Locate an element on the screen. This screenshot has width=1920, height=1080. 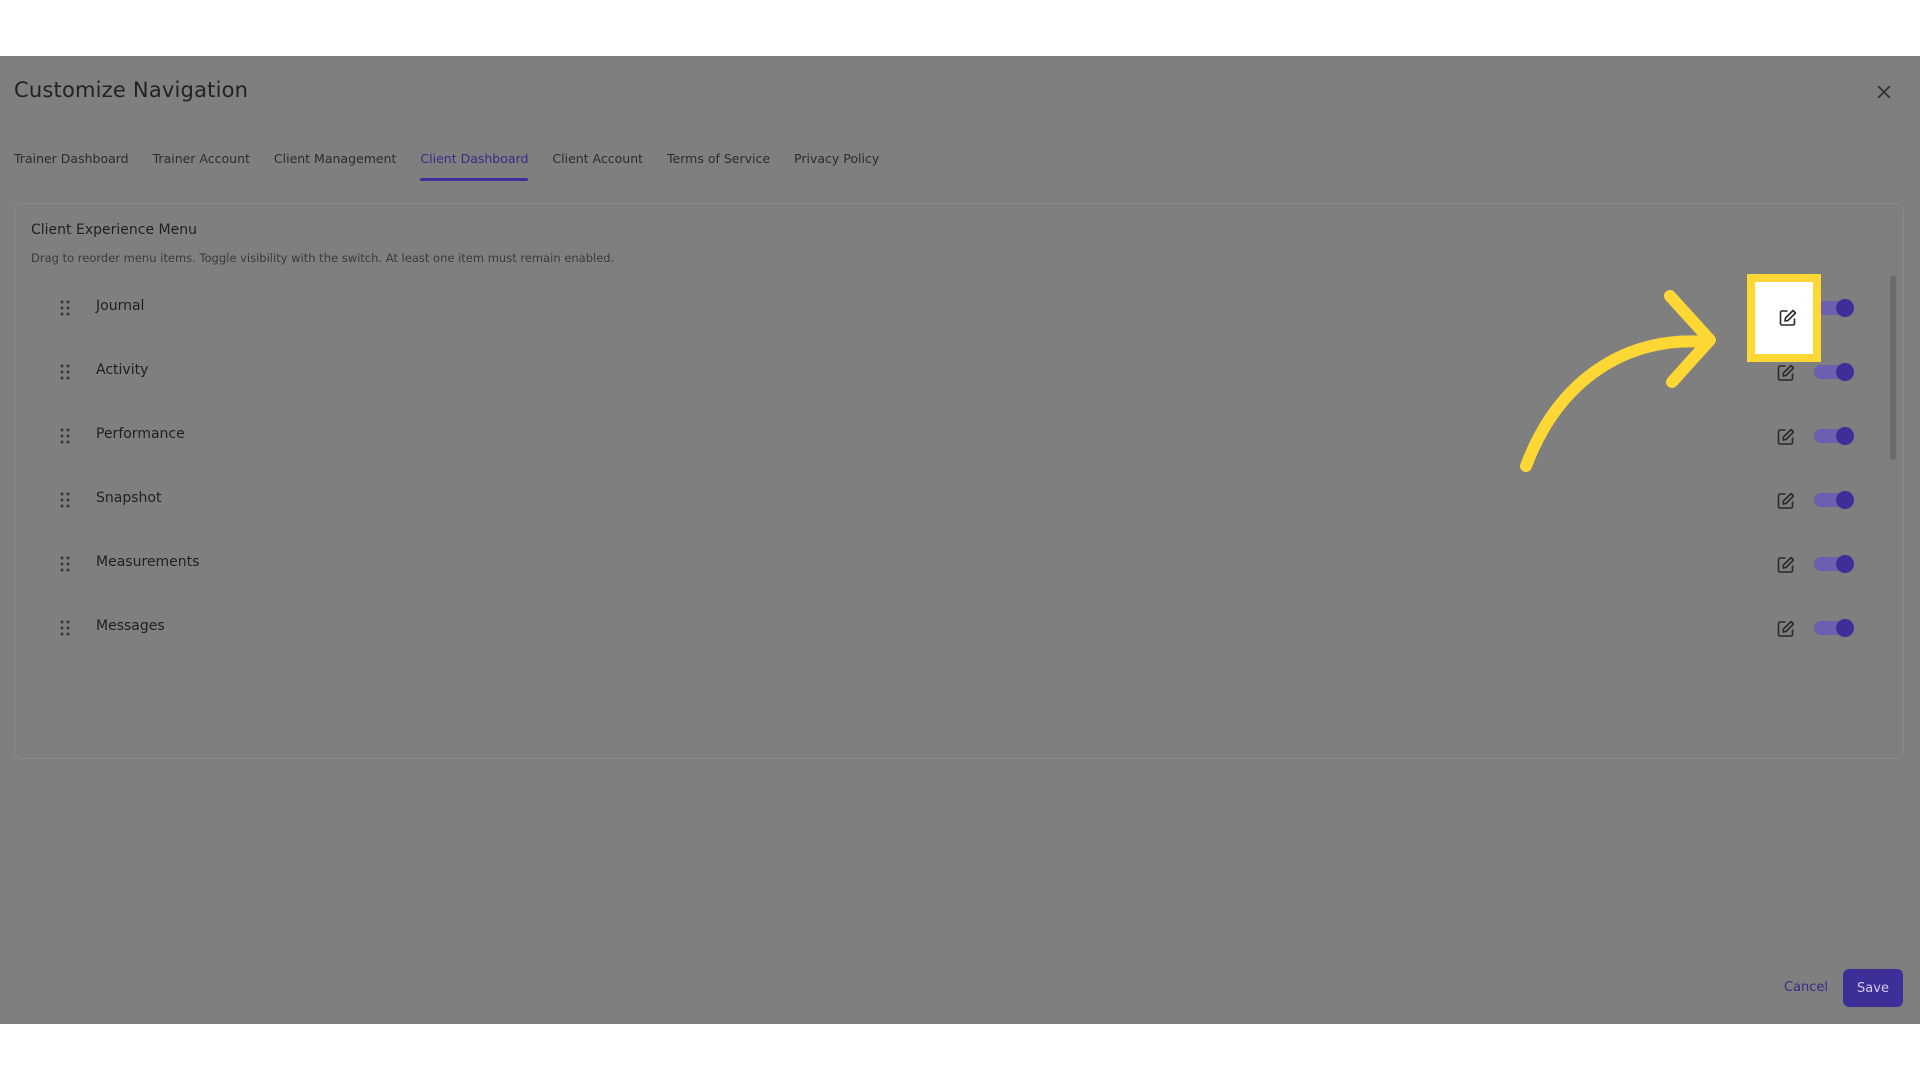
menu-item-label: Journal is located at coordinates (120, 306).